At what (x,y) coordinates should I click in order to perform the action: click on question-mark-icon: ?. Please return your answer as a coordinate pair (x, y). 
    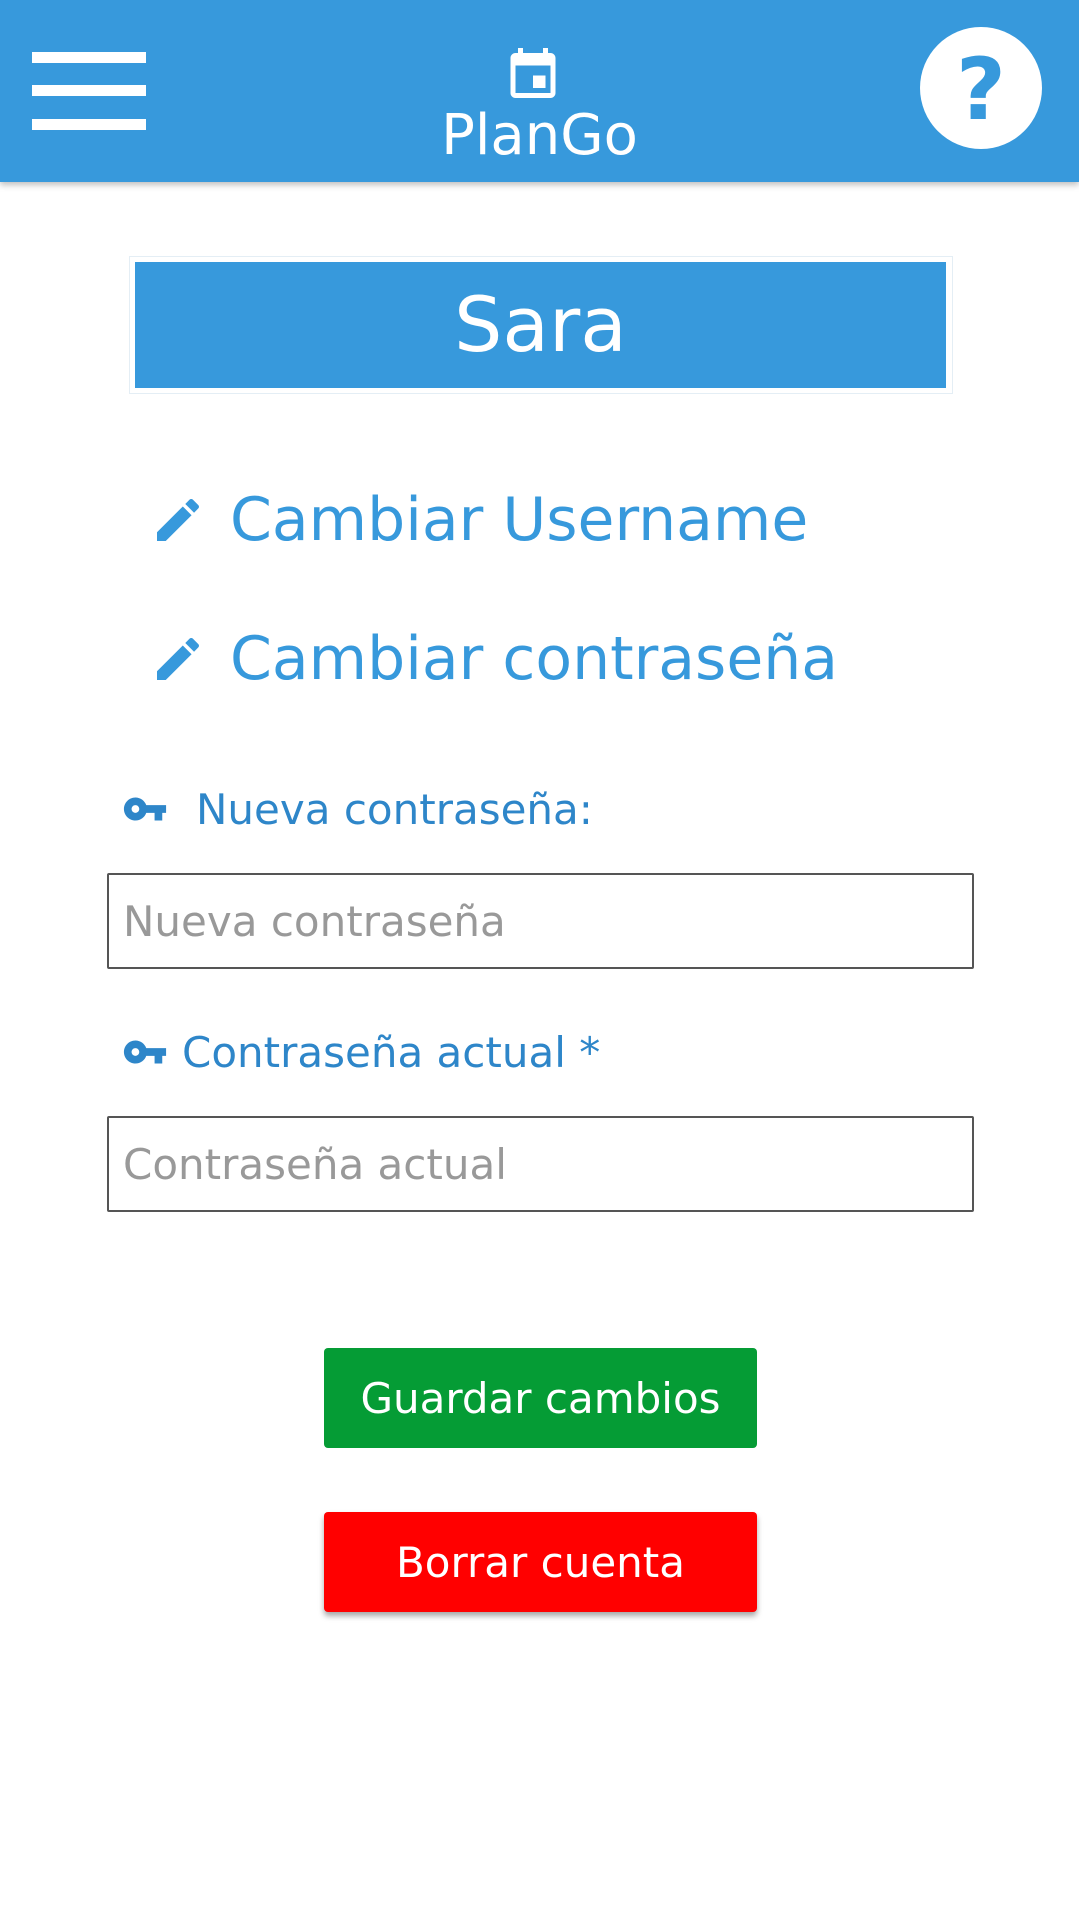
    Looking at the image, I should click on (981, 90).